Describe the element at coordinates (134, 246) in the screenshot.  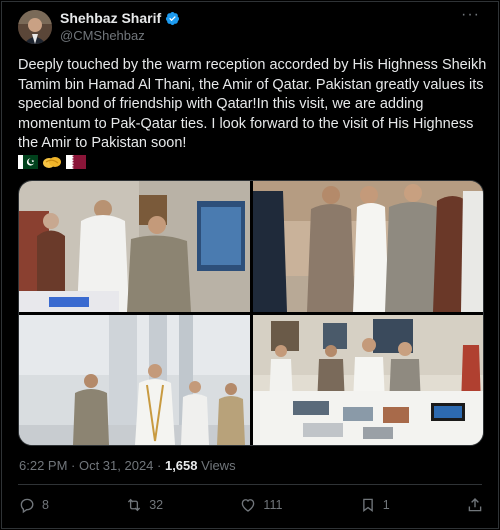
I see `photo-gallery-visit` at that location.